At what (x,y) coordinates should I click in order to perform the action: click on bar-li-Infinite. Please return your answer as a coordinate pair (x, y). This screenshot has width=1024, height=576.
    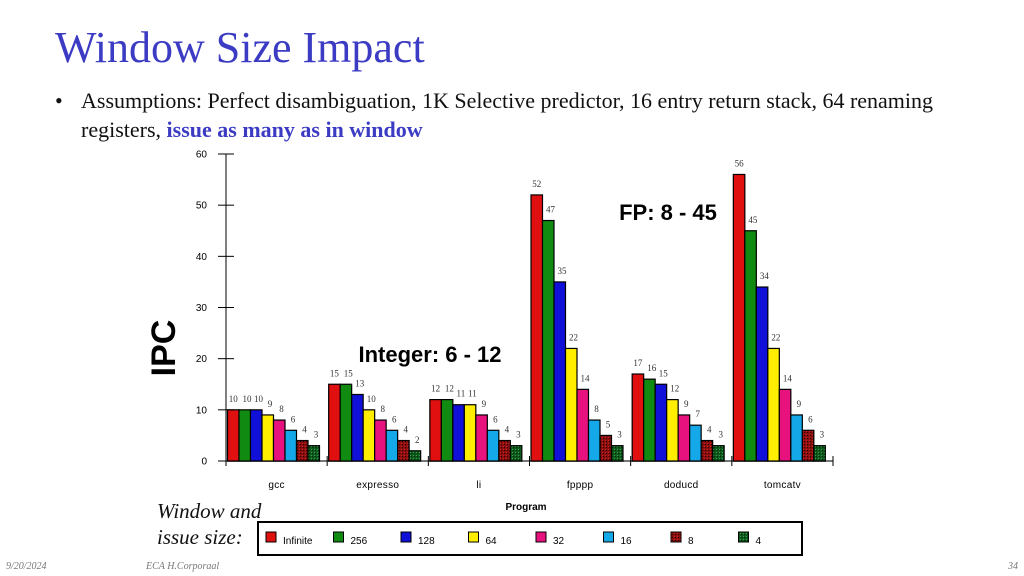
    Looking at the image, I should click on (435, 430).